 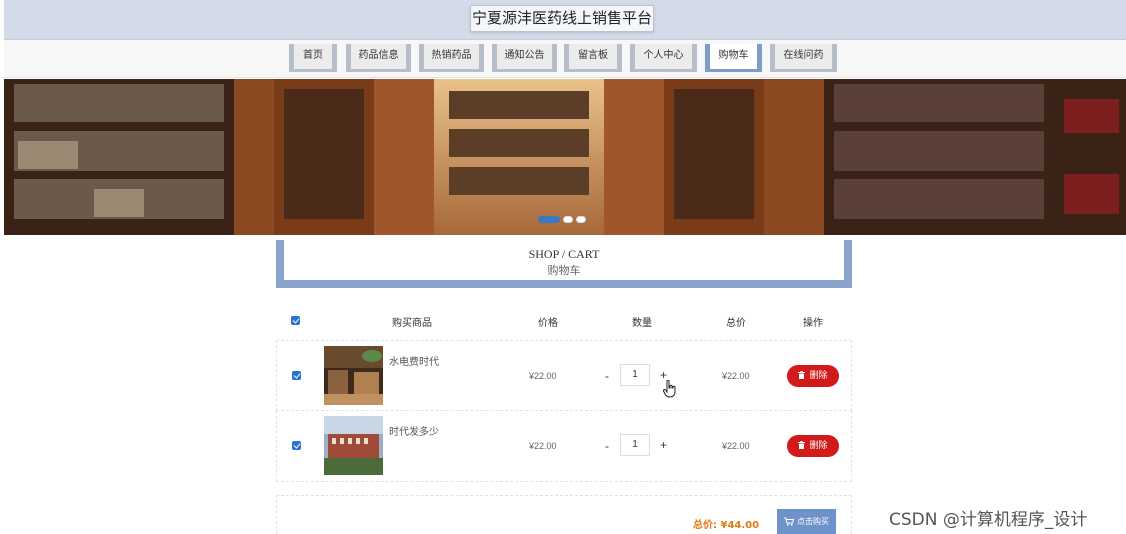 I want to click on increase-quantity-button: +, so click(x=663, y=445).